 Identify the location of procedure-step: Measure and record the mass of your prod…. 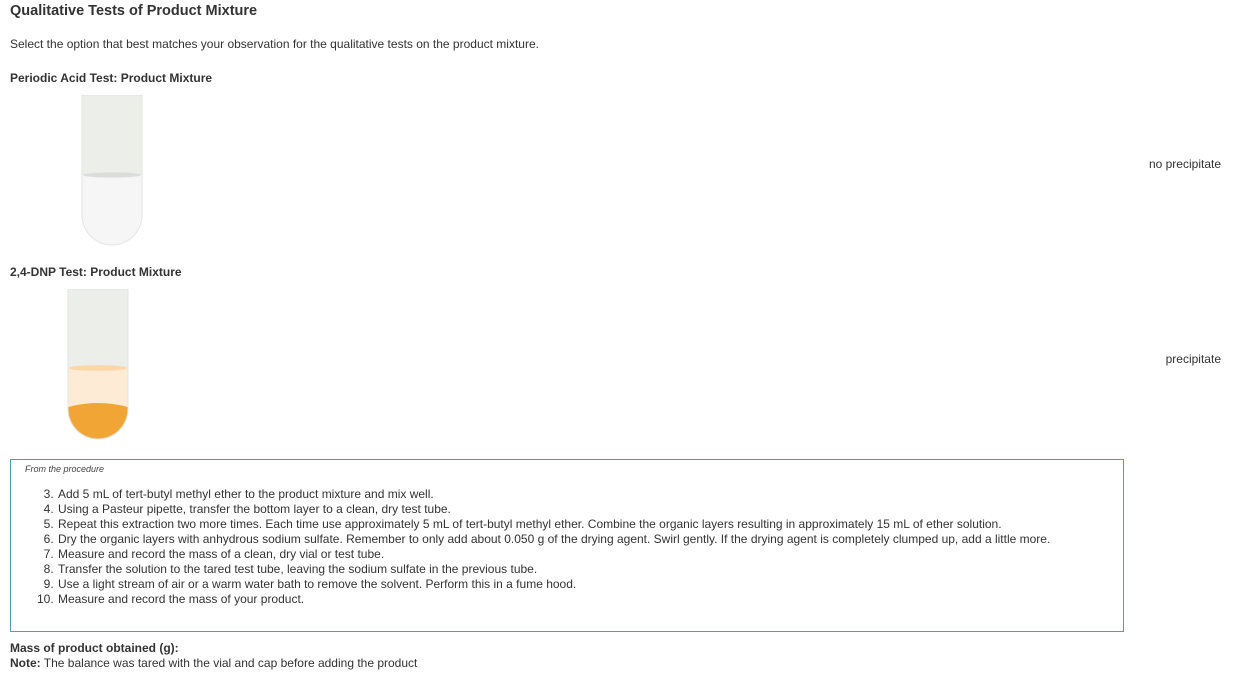
(553, 599).